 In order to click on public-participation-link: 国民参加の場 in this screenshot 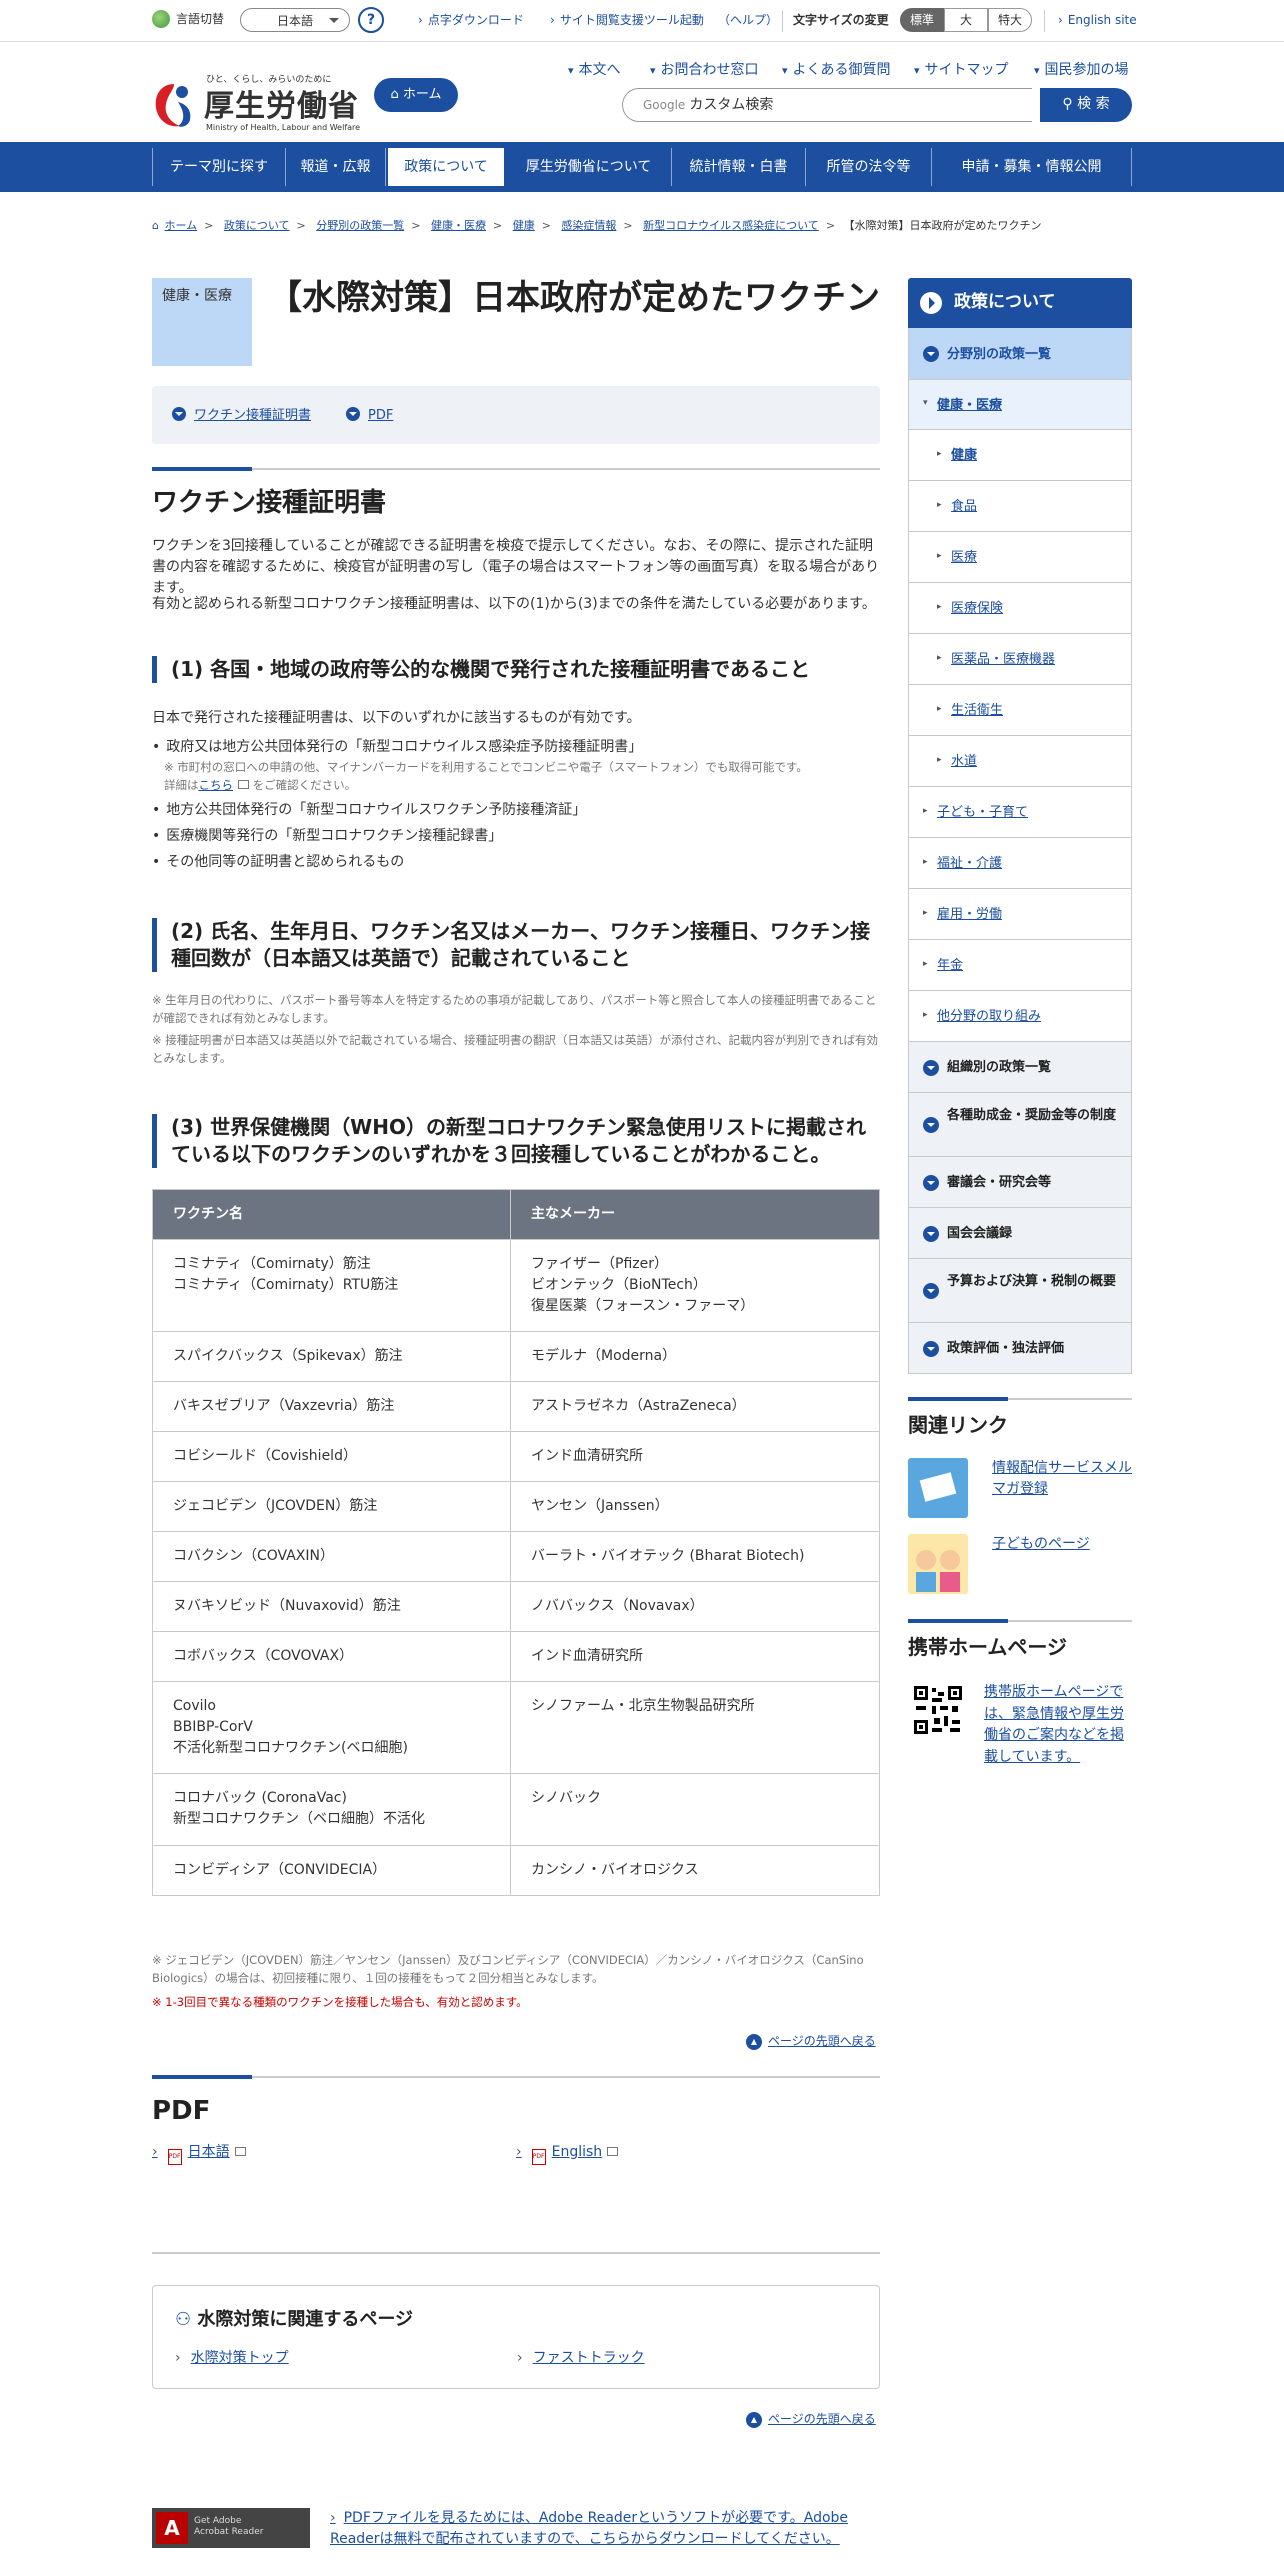, I will do `click(1081, 70)`.